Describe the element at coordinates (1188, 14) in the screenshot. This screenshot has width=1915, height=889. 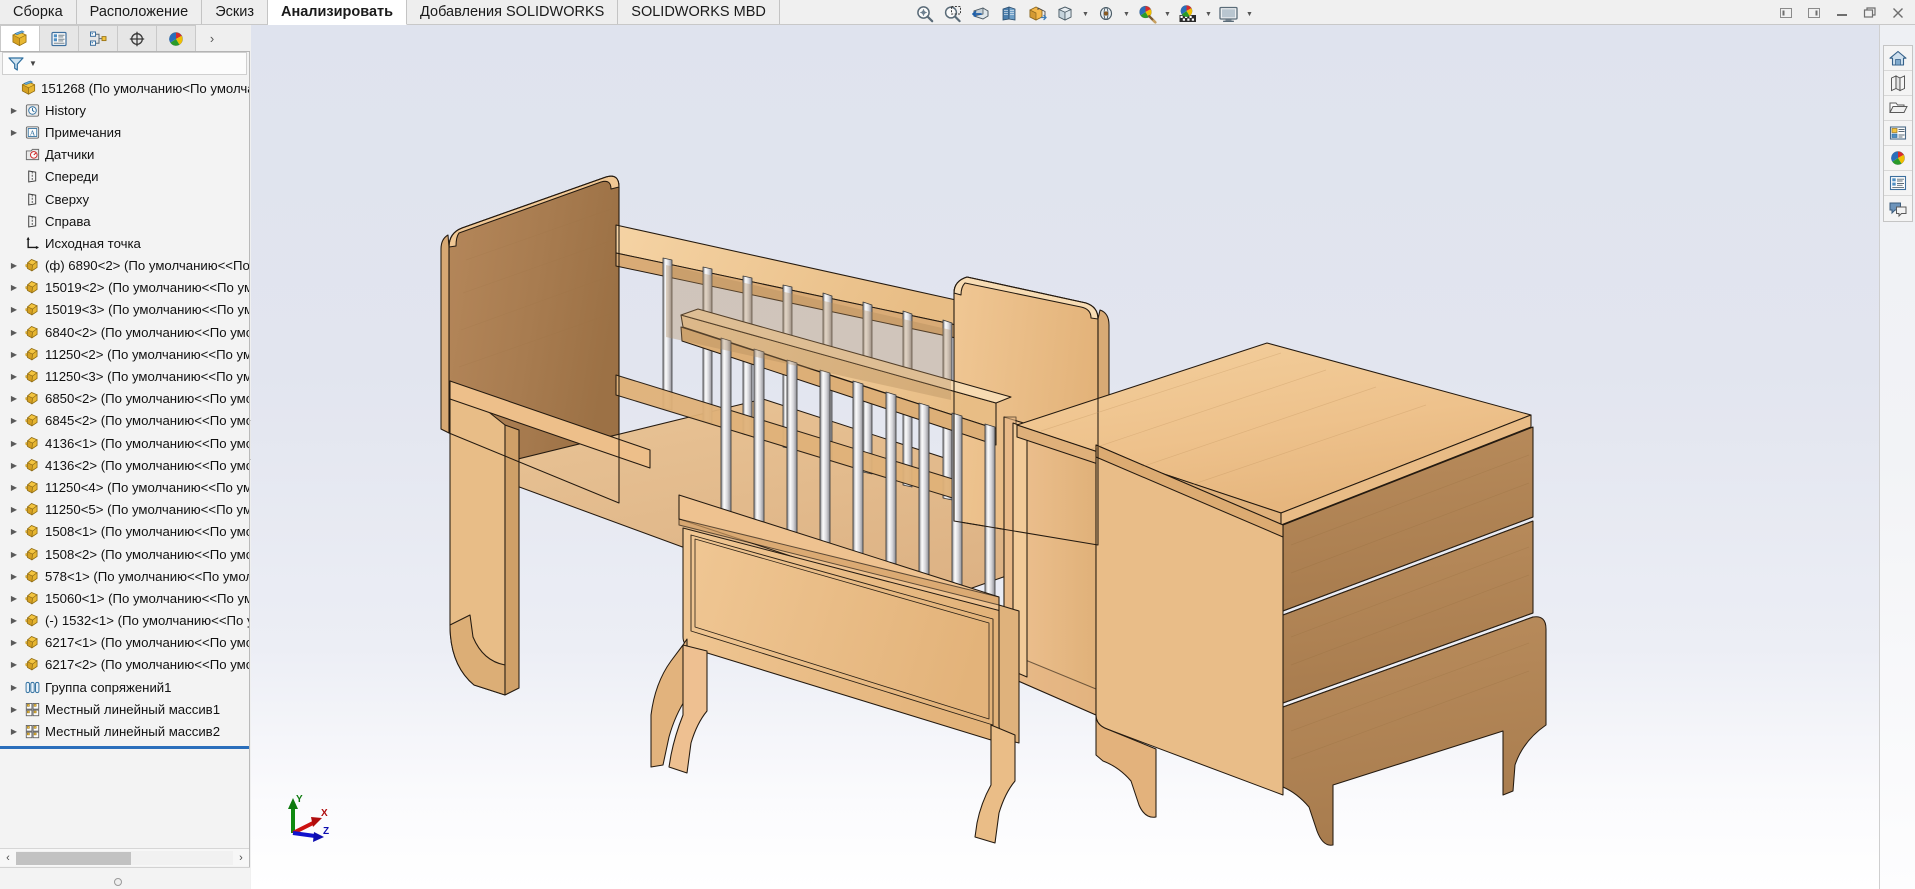
I see `view-settings-icon` at that location.